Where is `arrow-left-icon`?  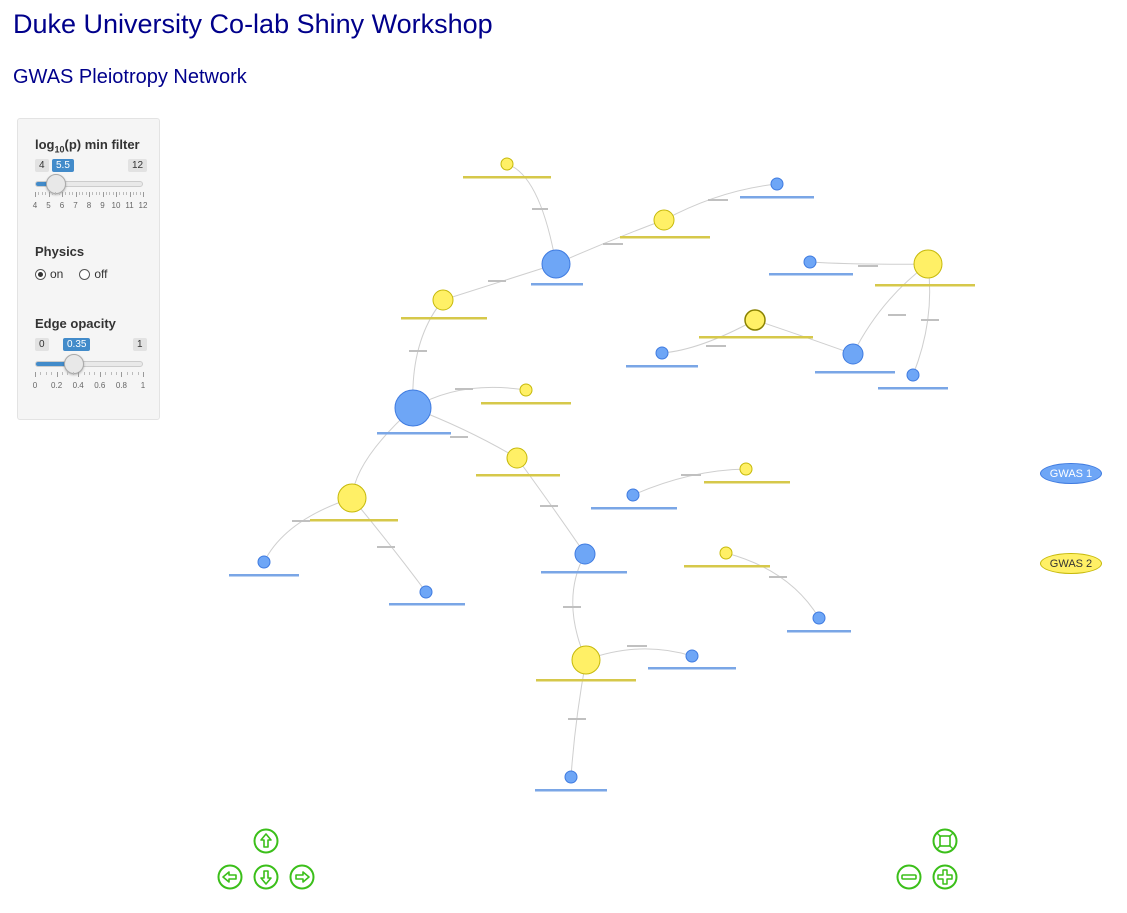
arrow-left-icon is located at coordinates (230, 877).